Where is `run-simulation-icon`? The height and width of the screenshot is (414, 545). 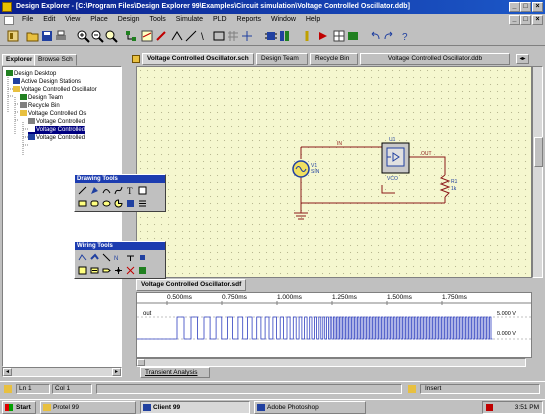
run-simulation-icon is located at coordinates (323, 36).